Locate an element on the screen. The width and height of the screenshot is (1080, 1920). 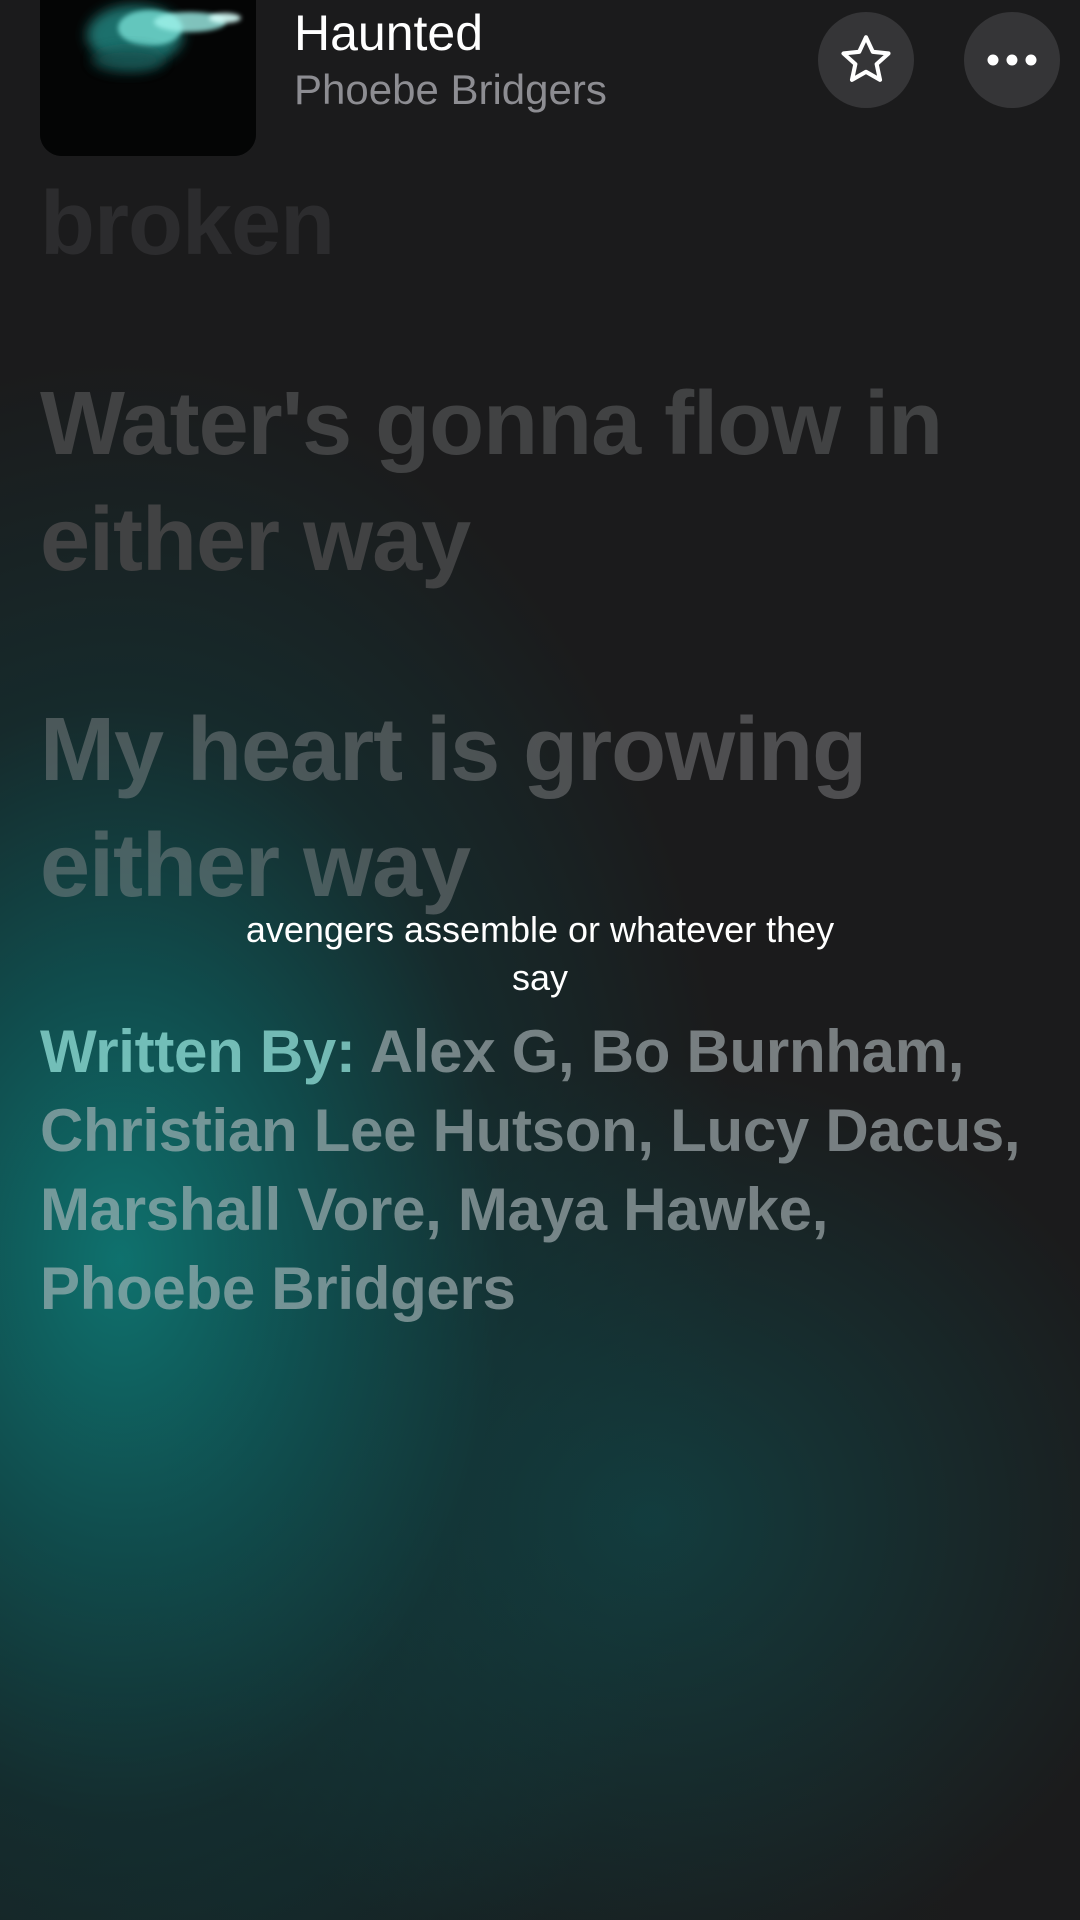
song-title: Haunted is located at coordinates (388, 33).